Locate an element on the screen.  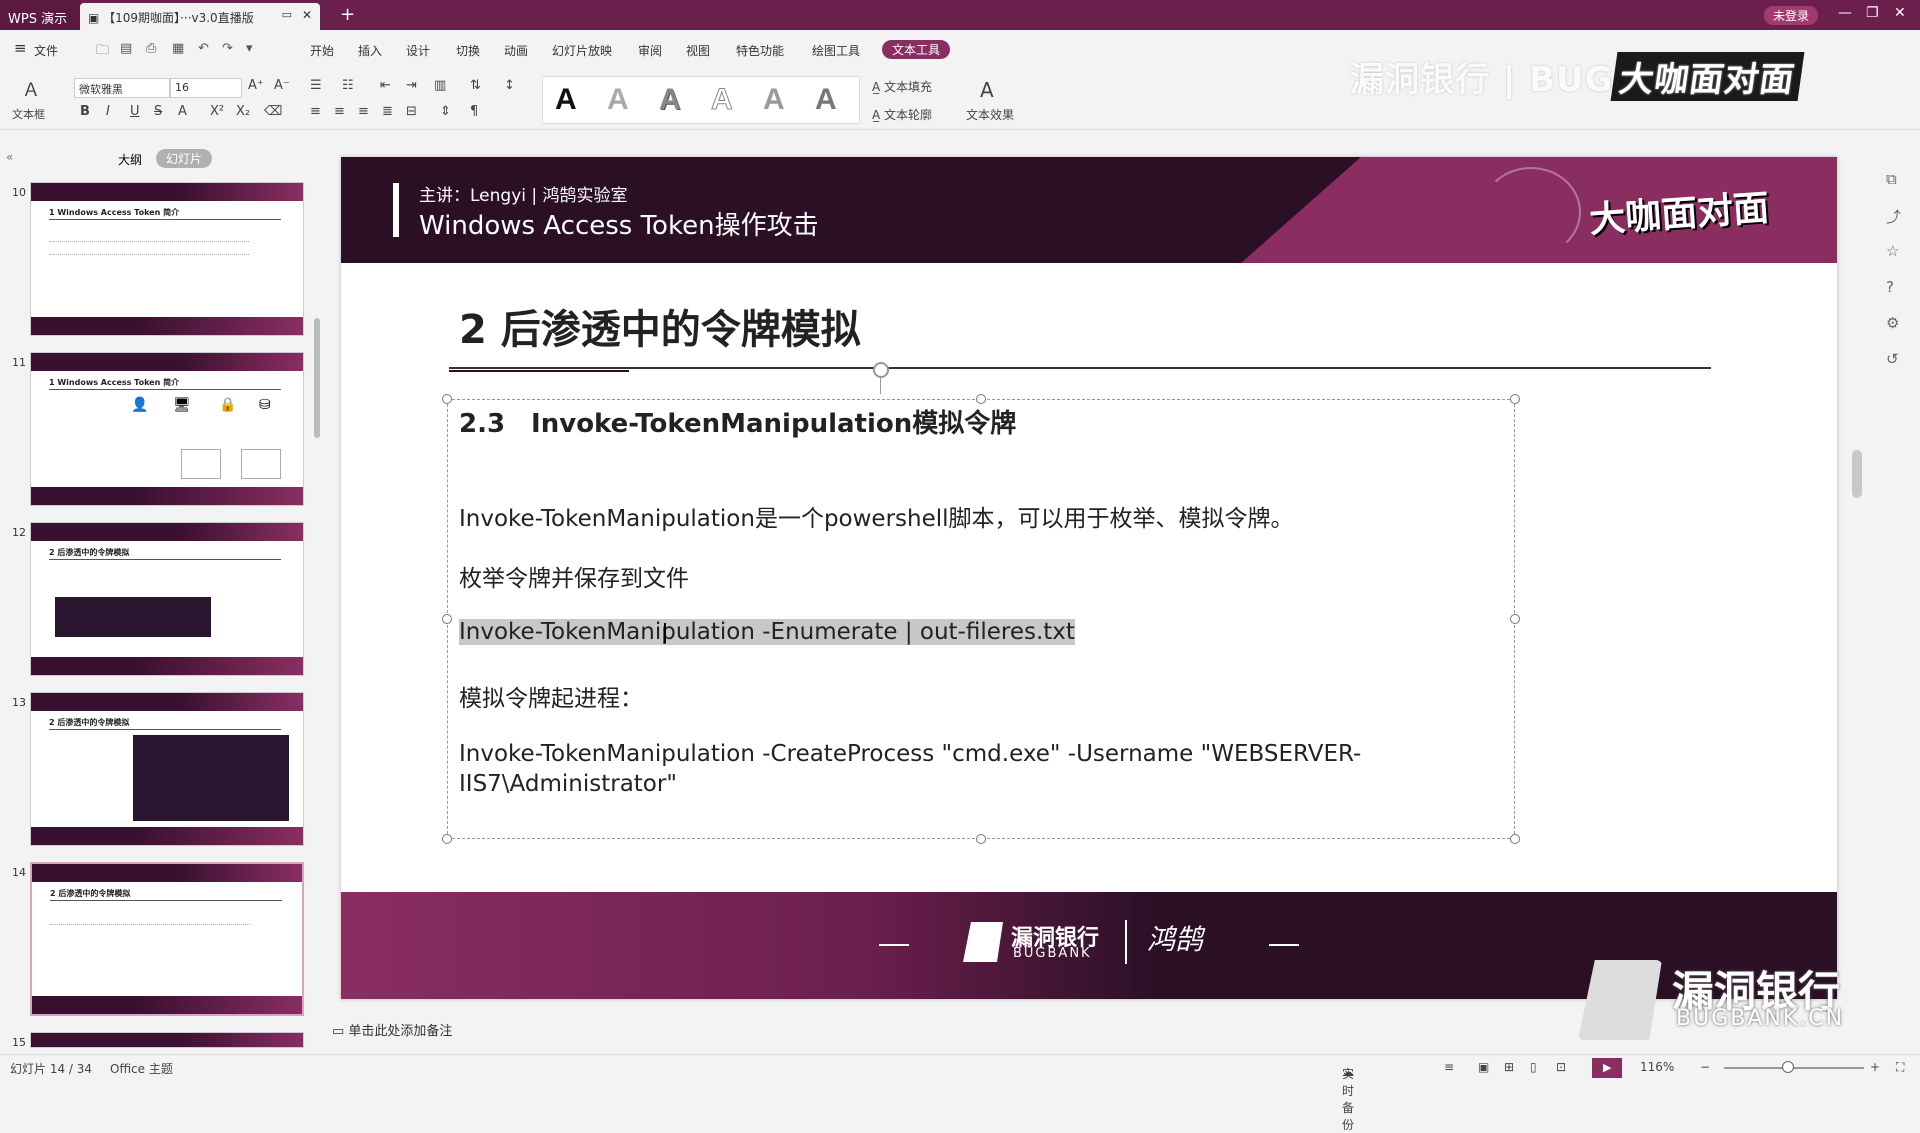
reading-view-icon: ▯ is located at coordinates (1533, 1067).